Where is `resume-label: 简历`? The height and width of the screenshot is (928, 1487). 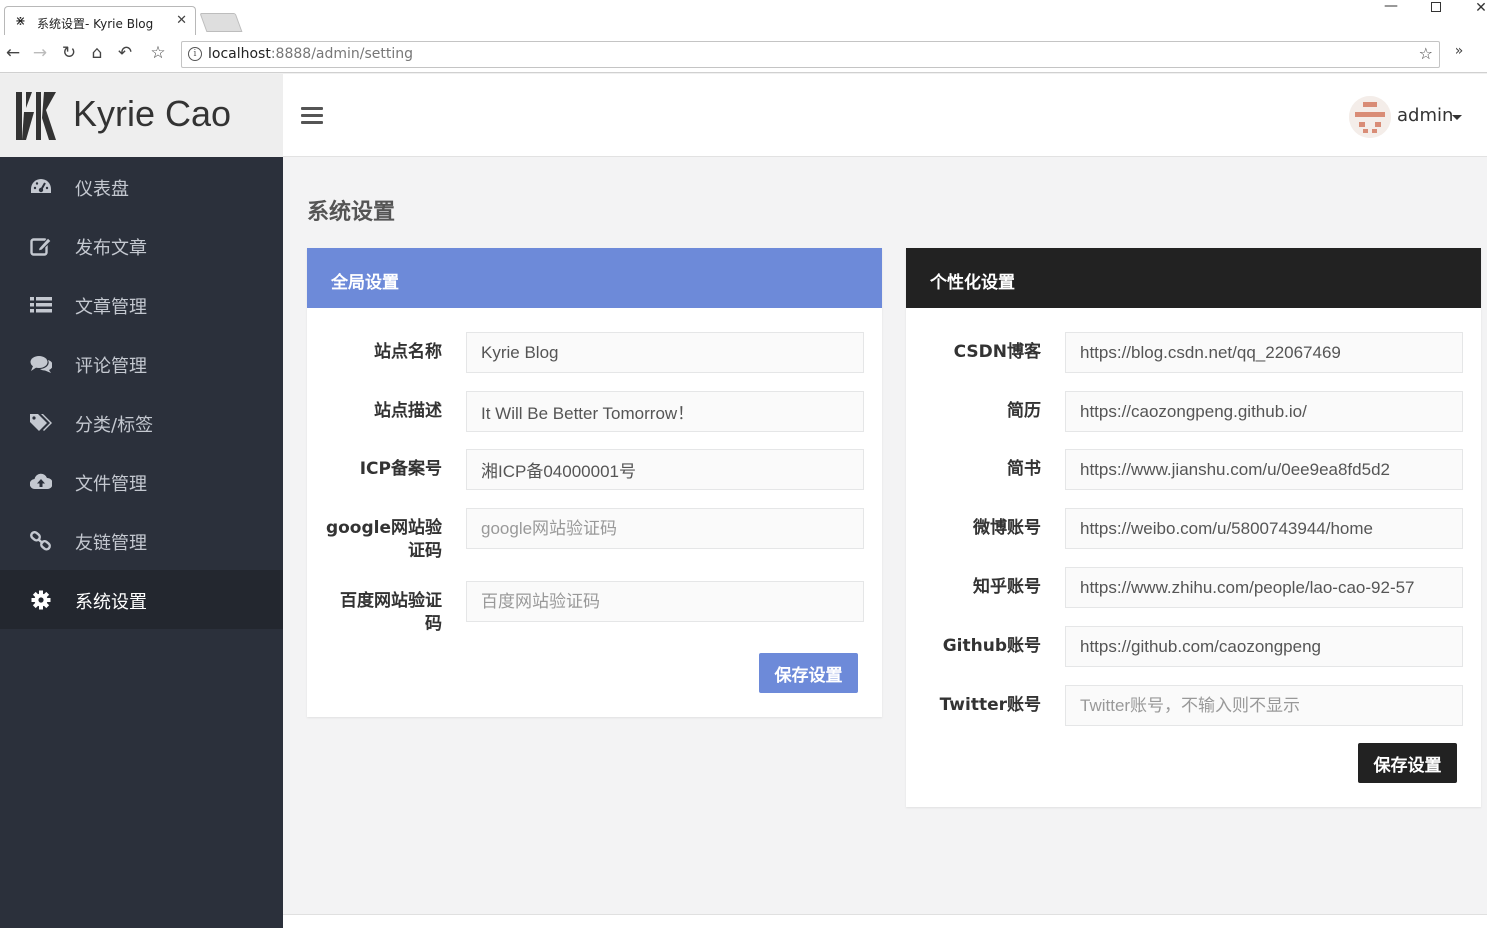
resume-label: 简历 is located at coordinates (1024, 411).